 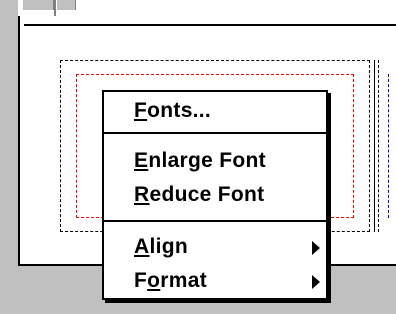 I want to click on mnemonic-e: E, so click(x=141, y=160).